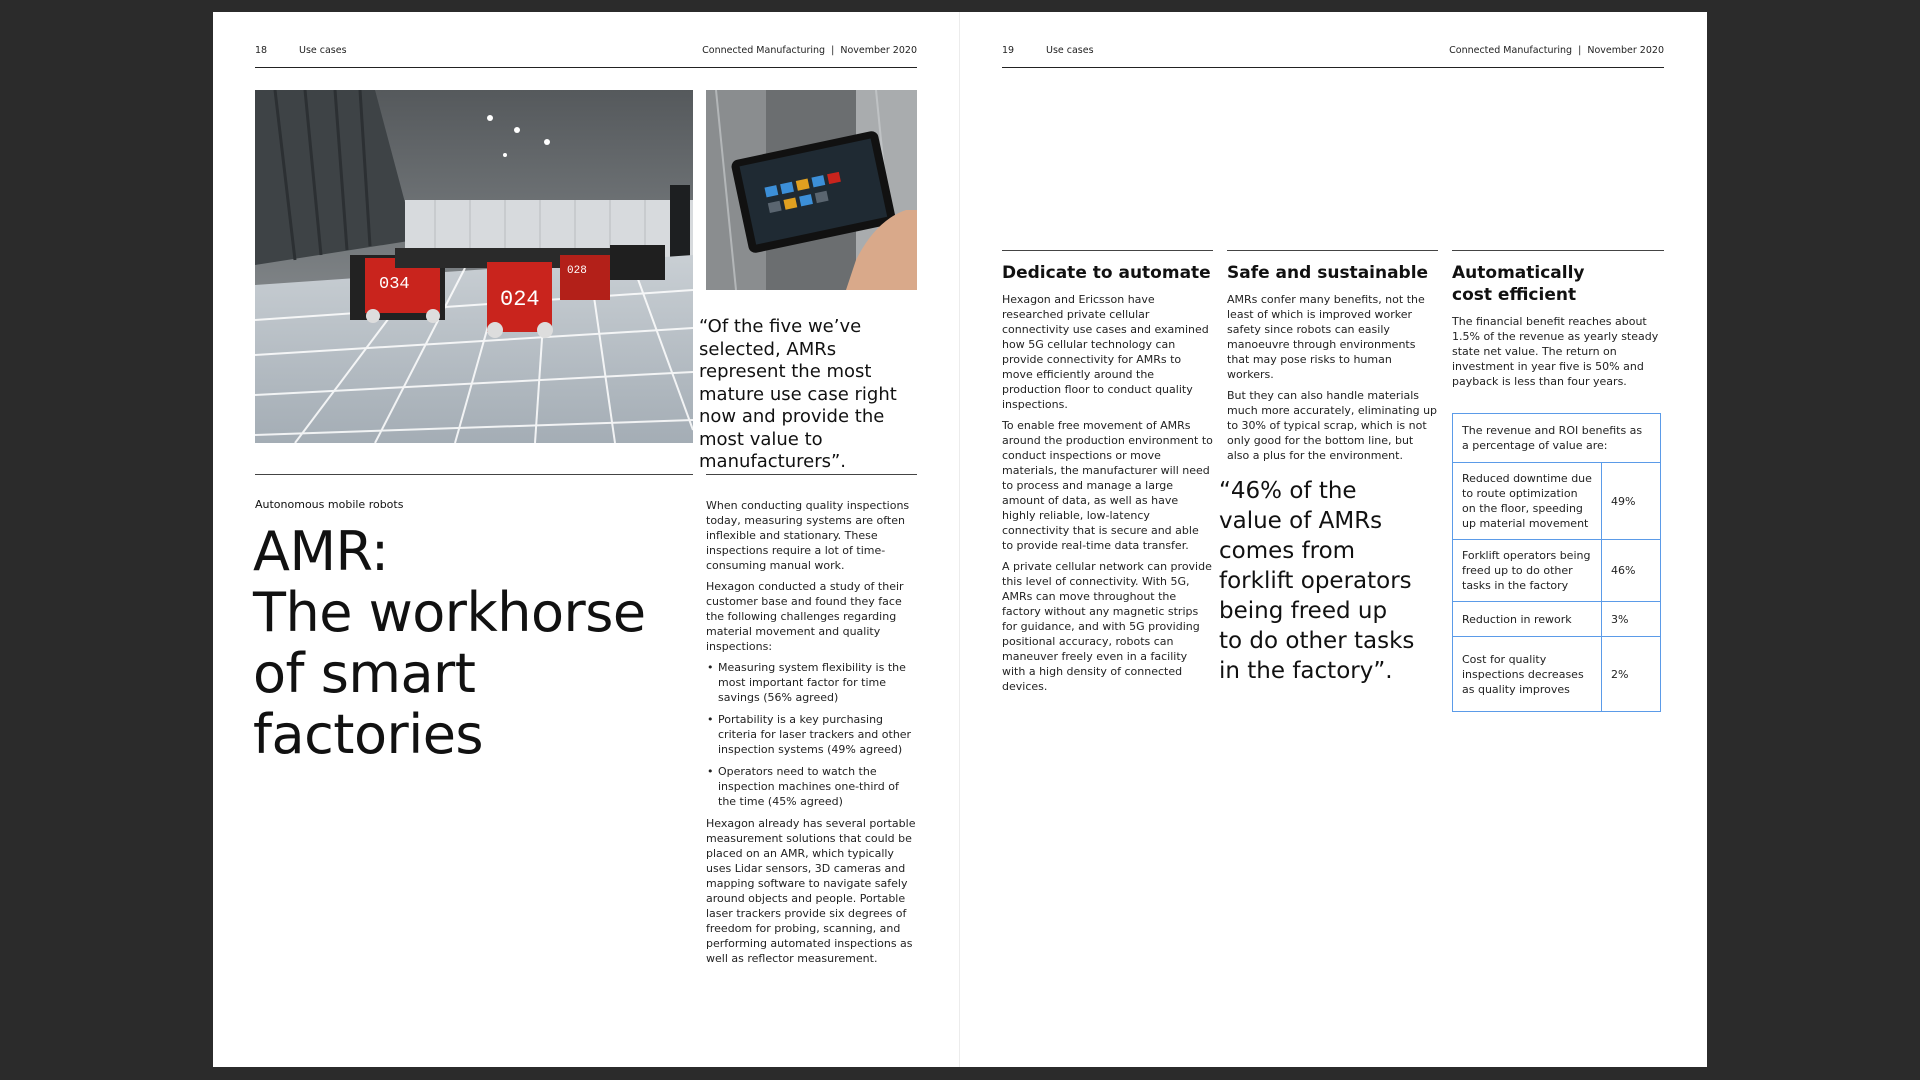 This screenshot has height=1080, width=1920. I want to click on right-header-rule, so click(1333, 67).